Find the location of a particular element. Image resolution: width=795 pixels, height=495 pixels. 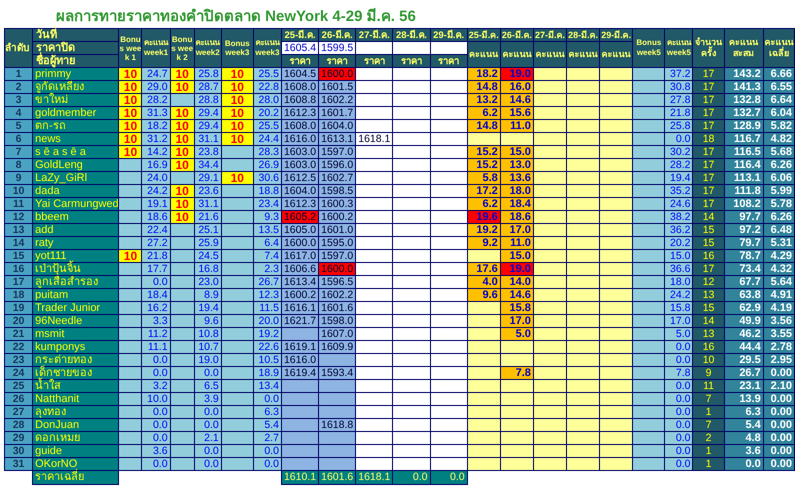

table-cell: 10 is located at coordinates (18, 191).